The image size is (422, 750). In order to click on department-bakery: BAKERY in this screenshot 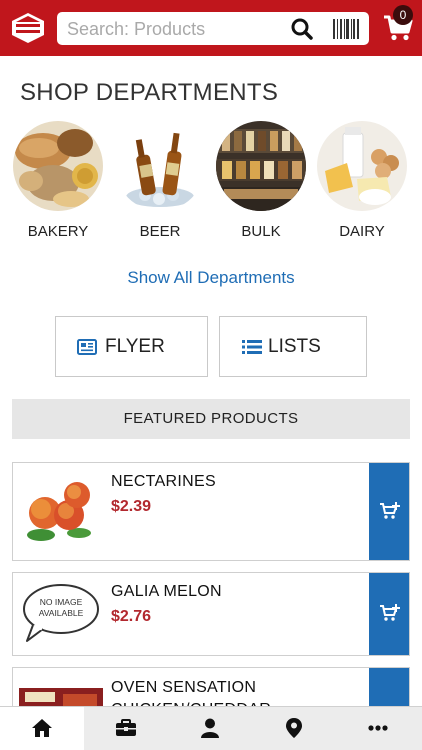, I will do `click(58, 180)`.